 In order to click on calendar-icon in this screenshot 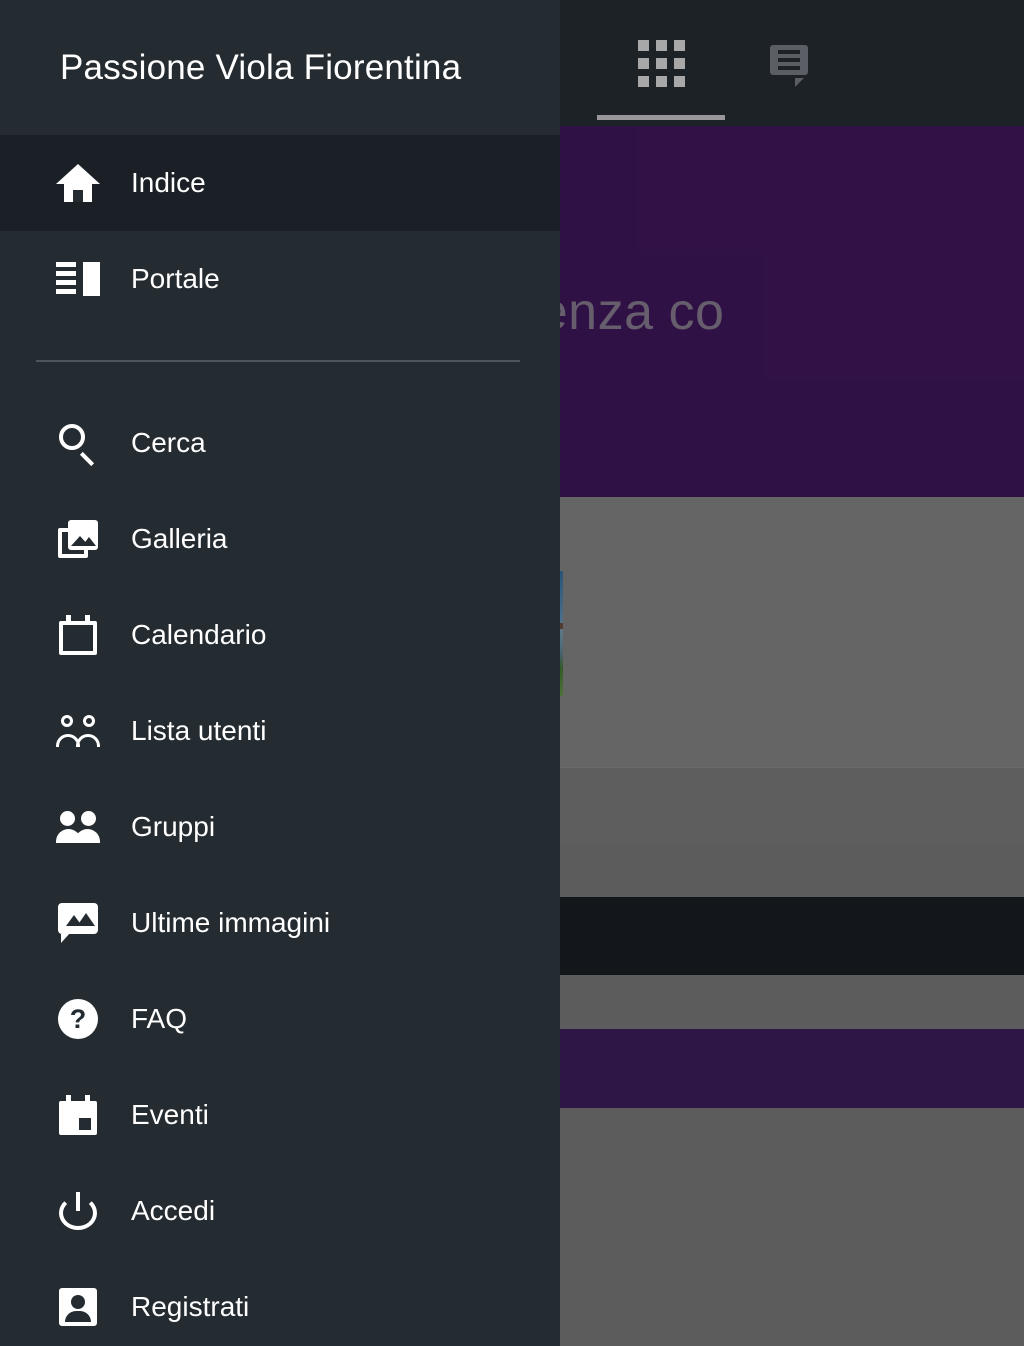, I will do `click(78, 635)`.